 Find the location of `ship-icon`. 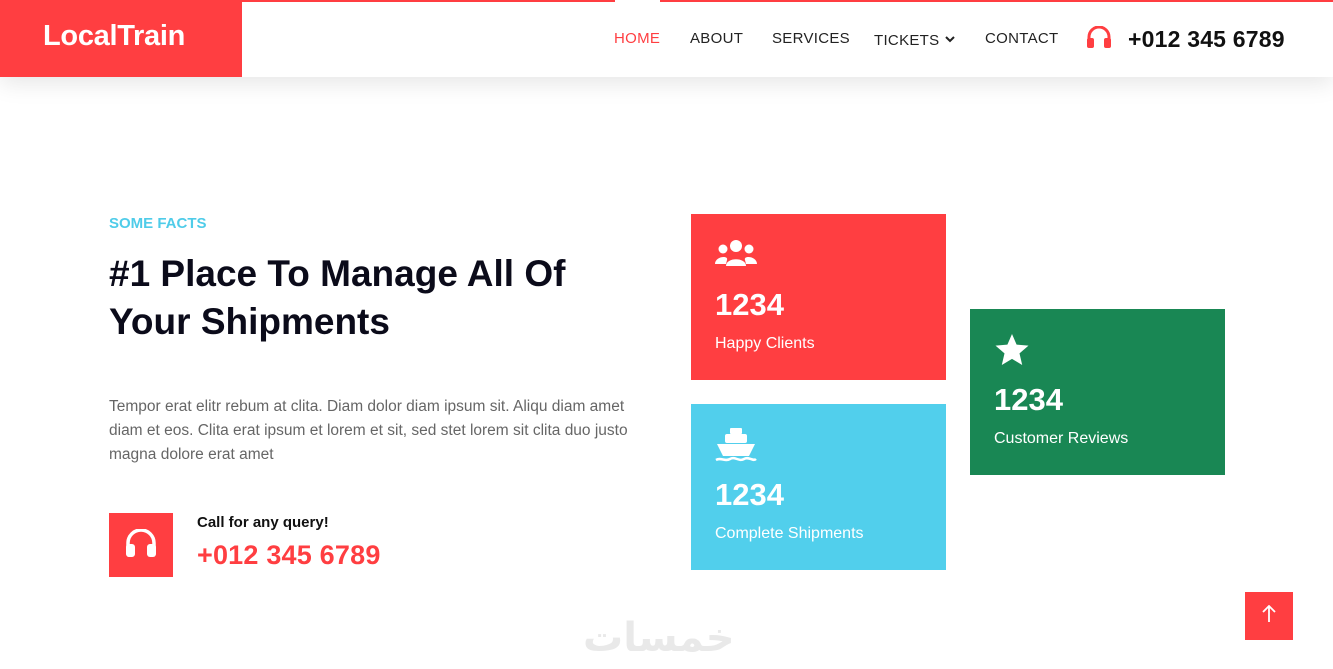

ship-icon is located at coordinates (736, 447).